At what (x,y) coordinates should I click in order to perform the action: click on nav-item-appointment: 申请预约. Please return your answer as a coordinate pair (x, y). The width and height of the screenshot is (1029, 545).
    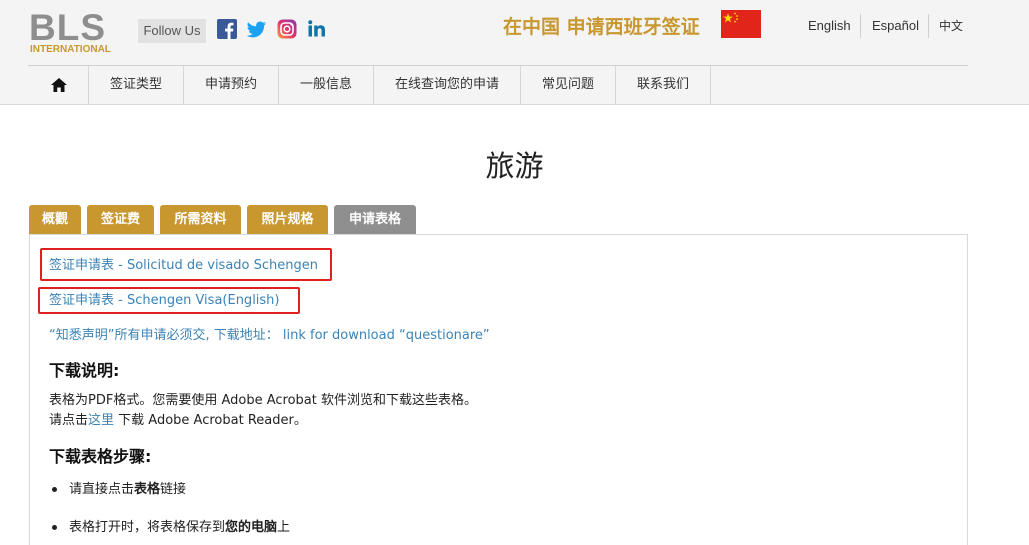
    Looking at the image, I should click on (231, 85).